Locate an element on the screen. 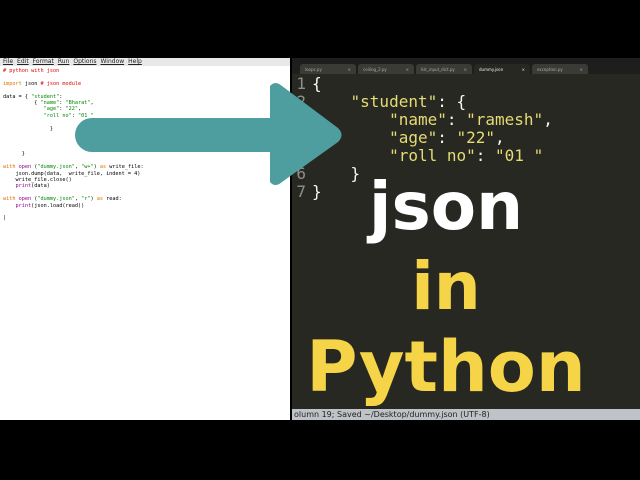 The height and width of the screenshot is (480, 640). title-python: Python is located at coordinates (446, 367).